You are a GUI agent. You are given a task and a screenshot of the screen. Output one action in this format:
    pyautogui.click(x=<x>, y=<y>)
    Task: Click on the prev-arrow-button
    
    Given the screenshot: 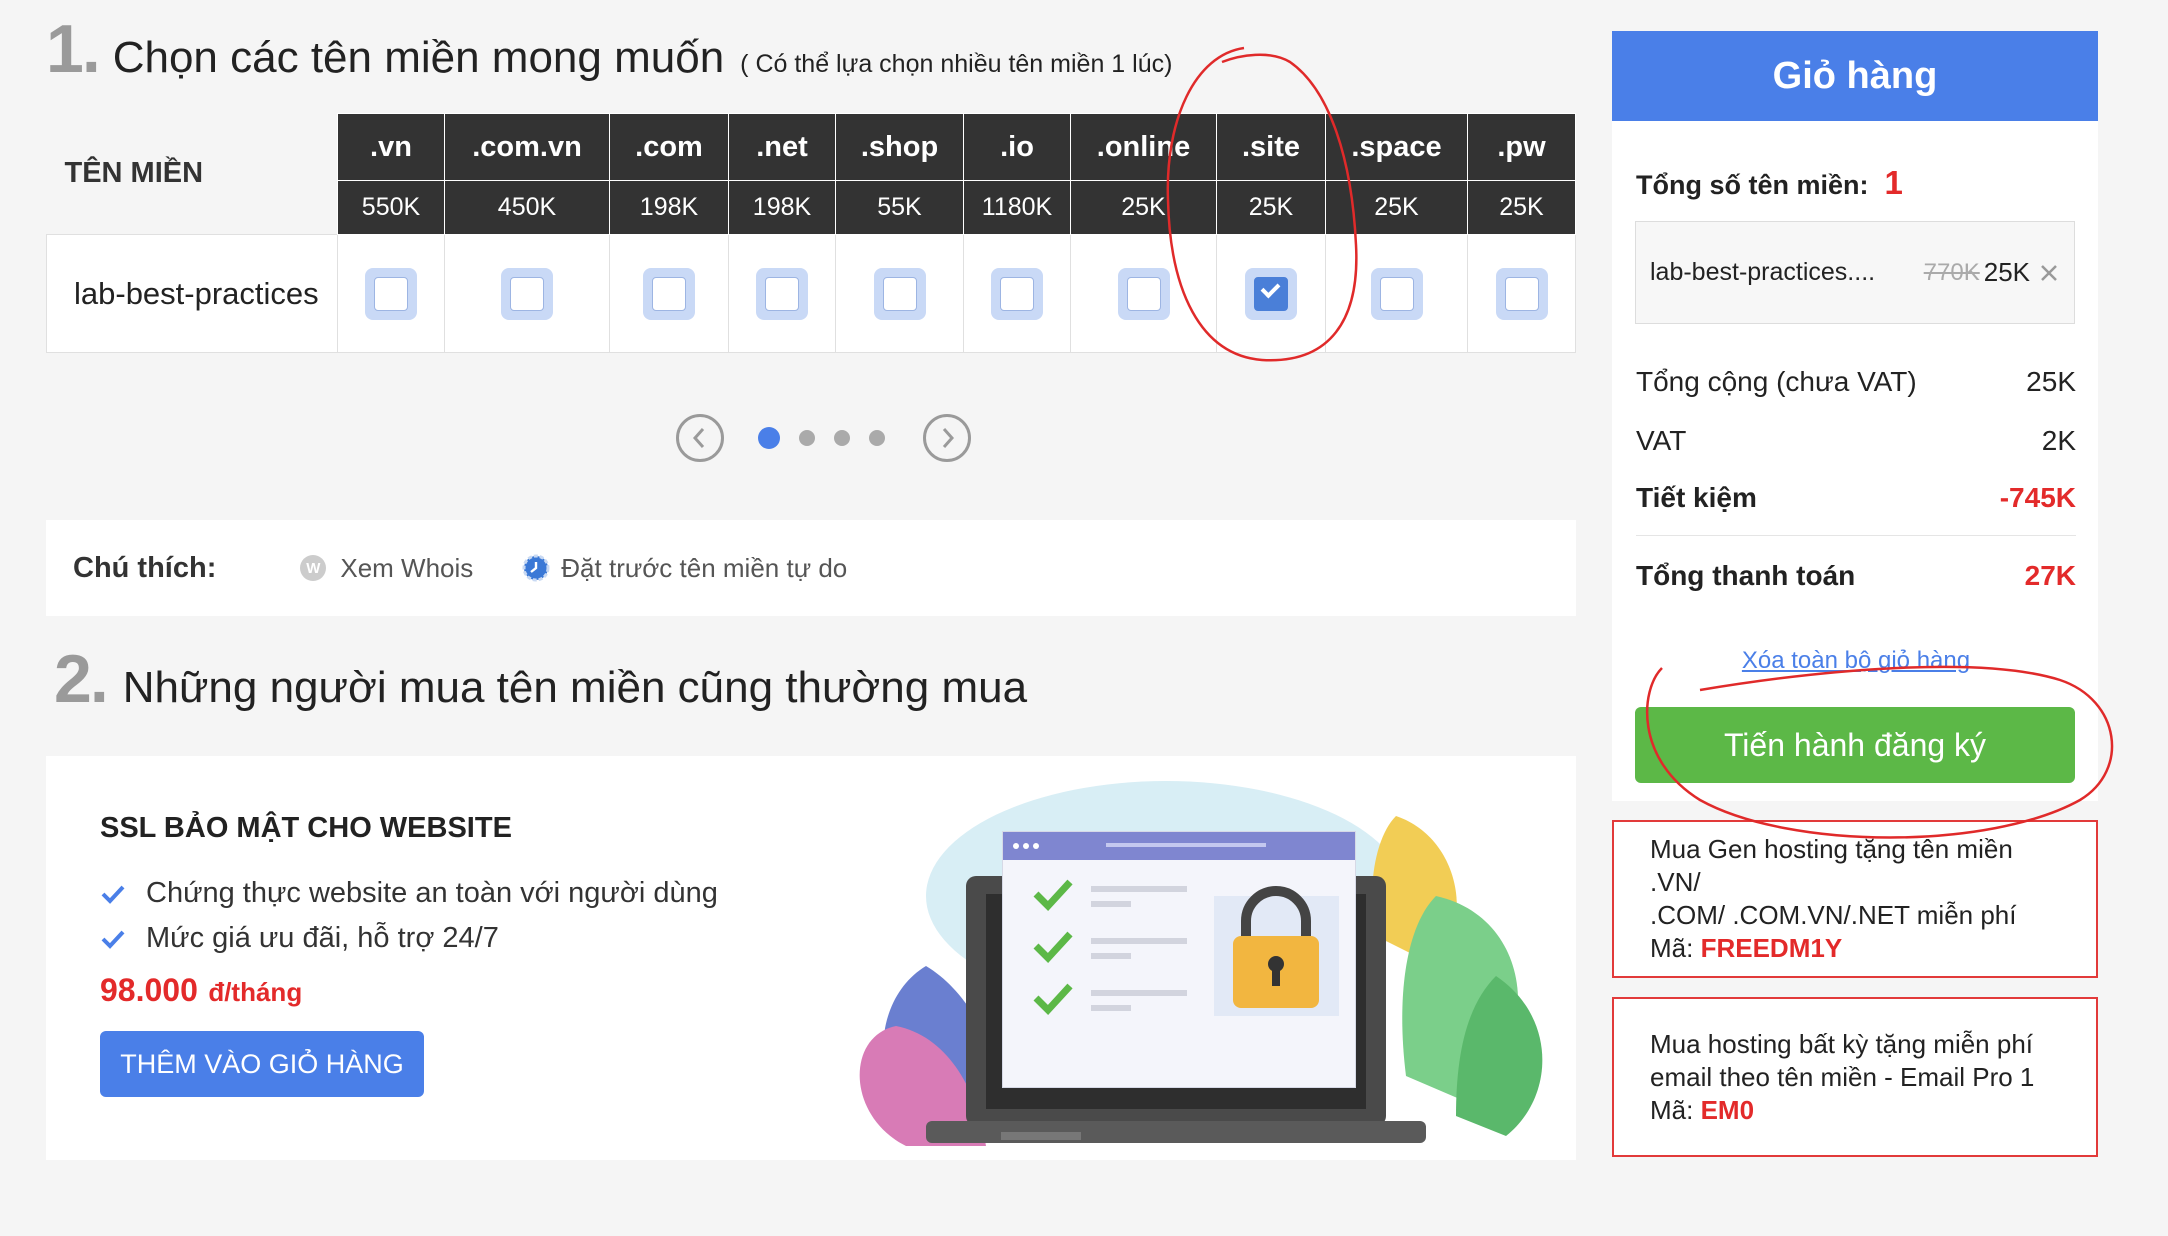 What is the action you would take?
    pyautogui.click(x=700, y=438)
    